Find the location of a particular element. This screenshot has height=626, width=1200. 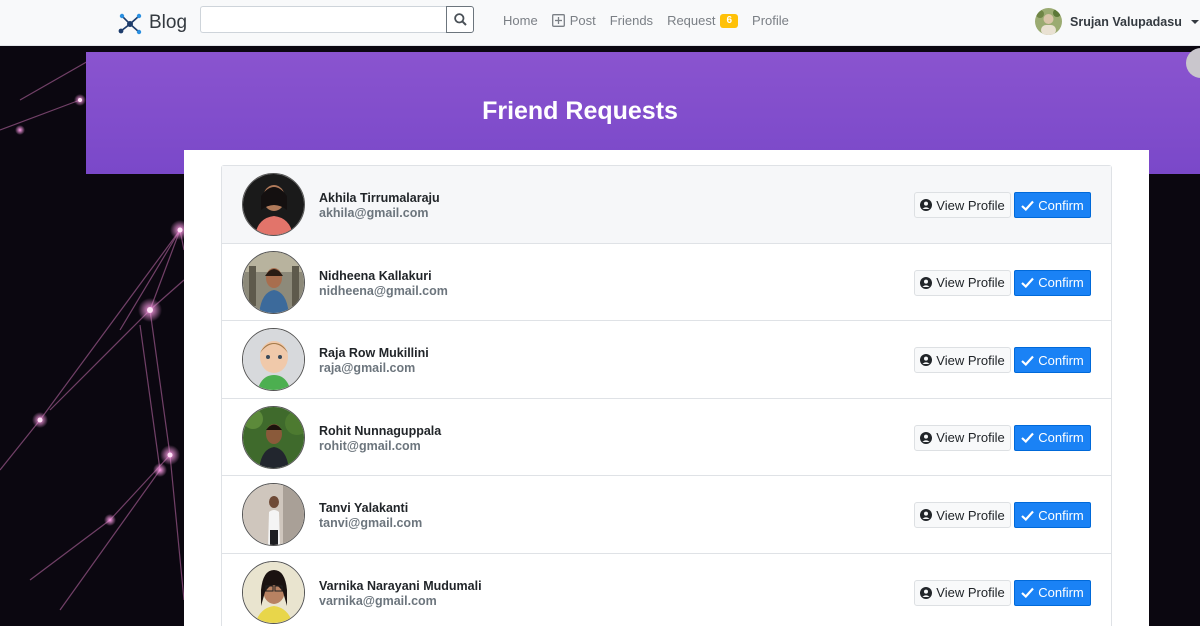

request-info: Akhila Tirrumalaraju akhila@gmail.com is located at coordinates (379, 206).